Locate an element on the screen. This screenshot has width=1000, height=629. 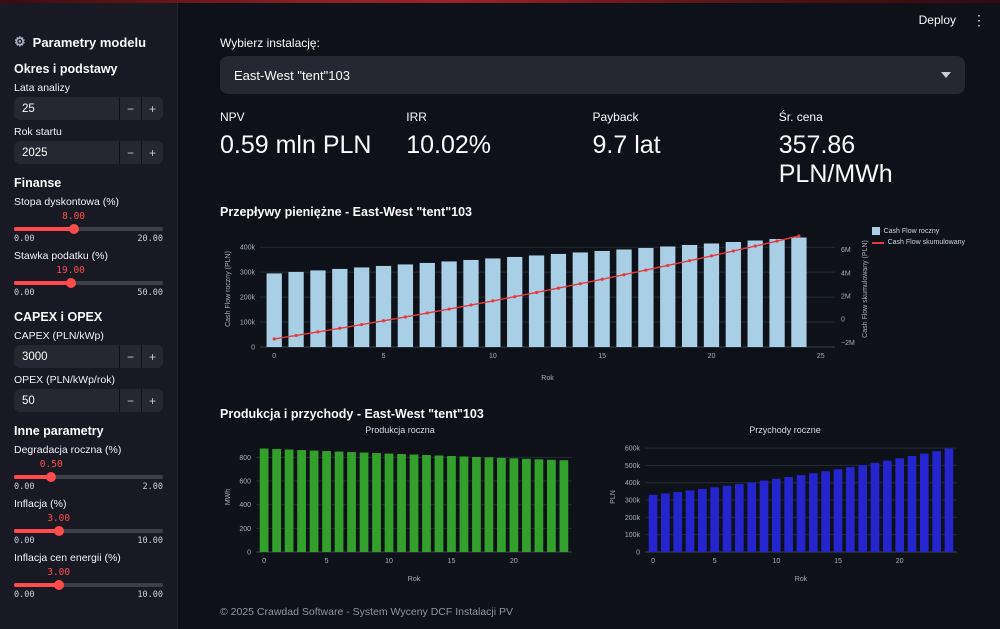
opex-increment-button: + is located at coordinates (152, 400).